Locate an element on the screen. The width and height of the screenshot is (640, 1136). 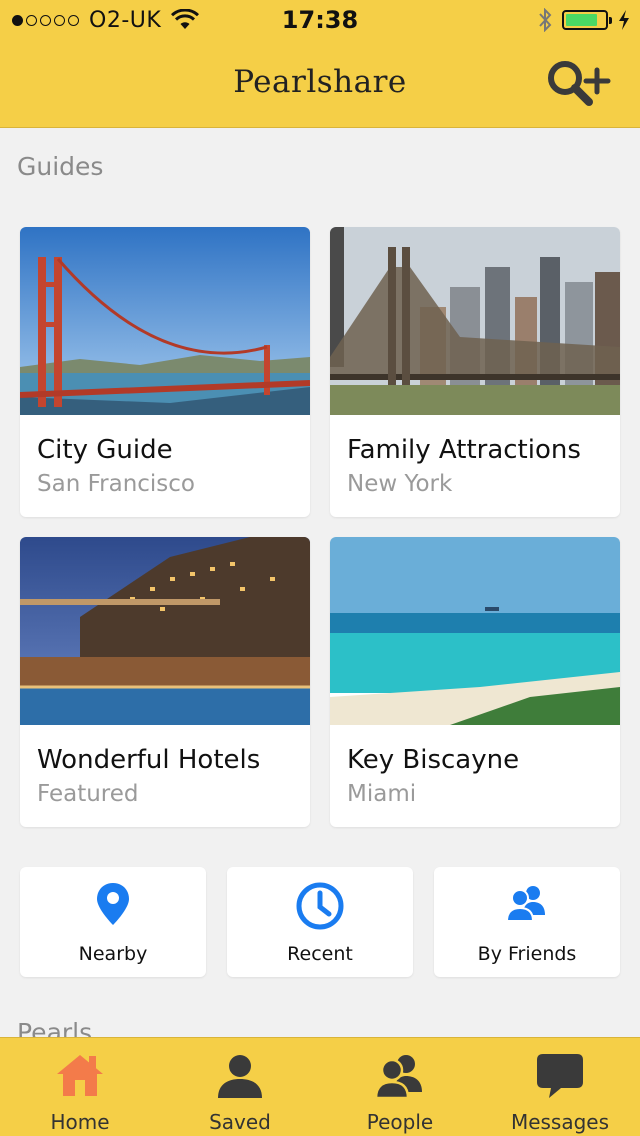
search-add-icon is located at coordinates (578, 83).